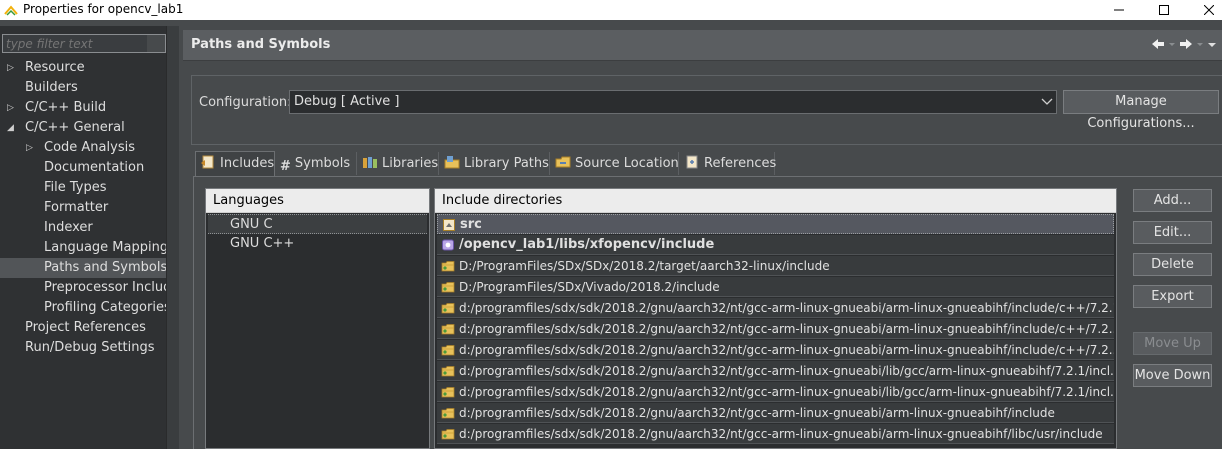 The height and width of the screenshot is (449, 1222). What do you see at coordinates (83, 288) in the screenshot?
I see `tree-item-preprocessor-include: Preprocessor Include` at bounding box center [83, 288].